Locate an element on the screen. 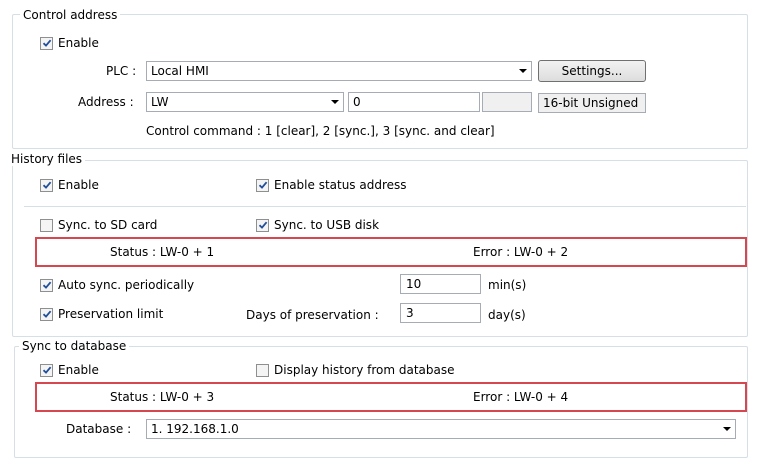 The height and width of the screenshot is (462, 758). auto-sync-unit: min(s) is located at coordinates (507, 285).